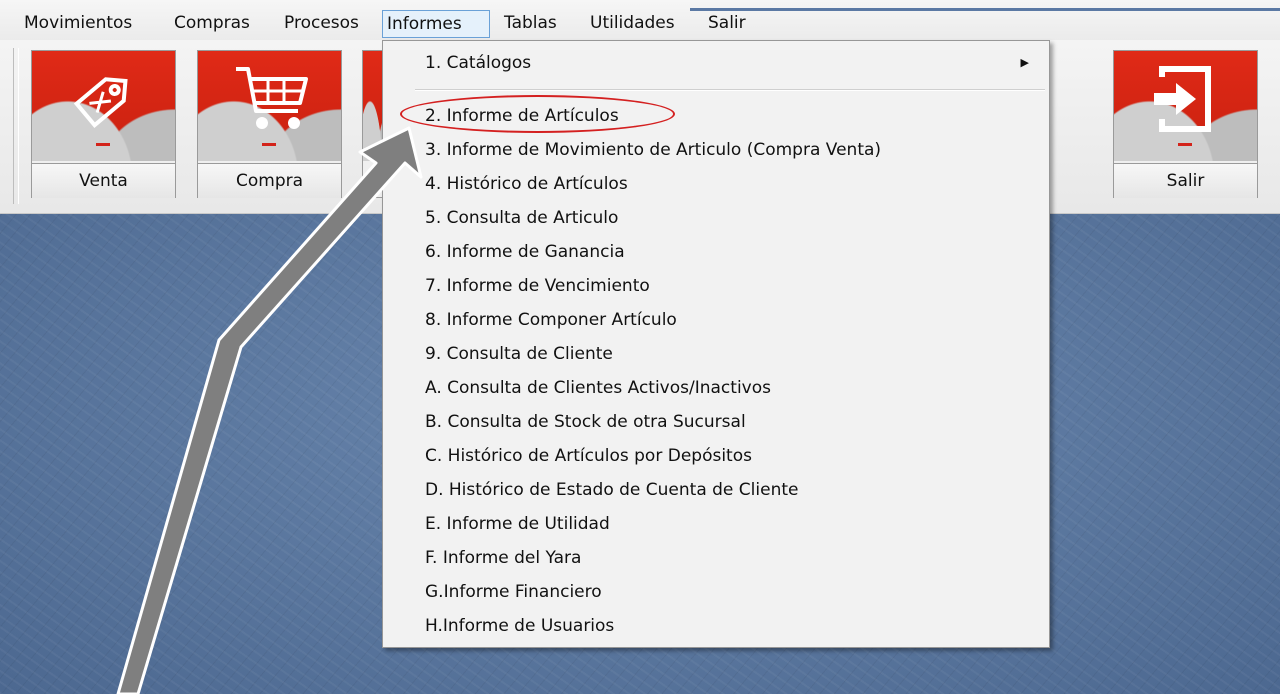 This screenshot has height=694, width=1280. Describe the element at coordinates (716, 63) in the screenshot. I see `menu-item-catalogos: 1. Catálogos ▶` at that location.